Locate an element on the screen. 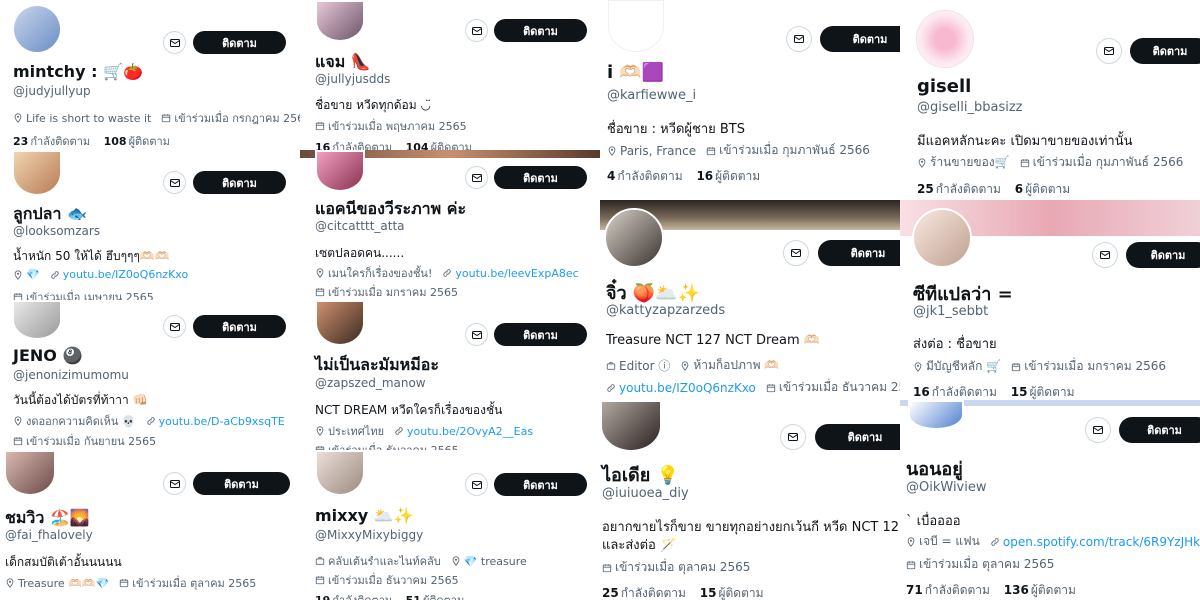 Image resolution: width=1200 pixels, height=600 pixels. category-text: Editor ⓘ is located at coordinates (645, 366).